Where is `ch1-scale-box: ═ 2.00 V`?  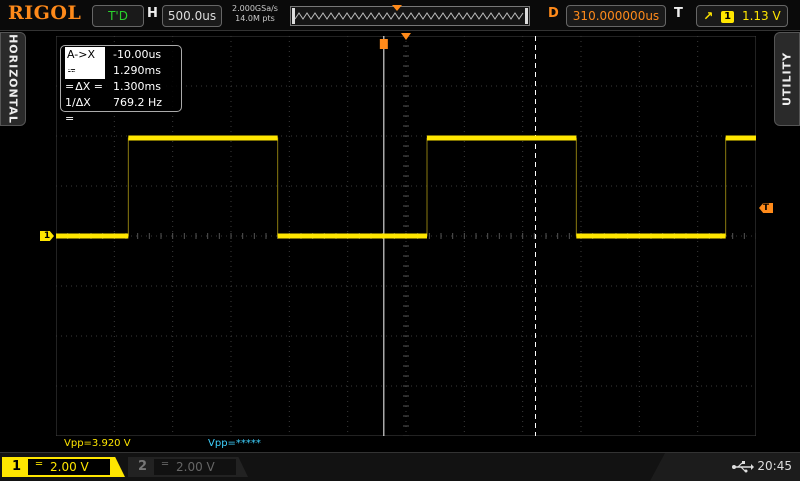 ch1-scale-box: ═ 2.00 V is located at coordinates (69, 467).